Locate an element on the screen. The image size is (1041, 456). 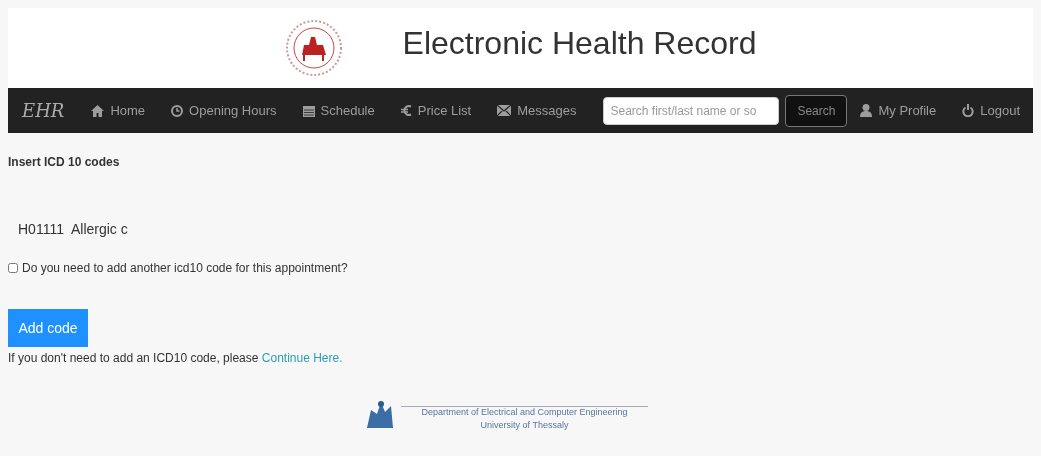
continue-note: If you don't need to add an ICD10 code, please Continue Here. is located at coordinates (176, 358).